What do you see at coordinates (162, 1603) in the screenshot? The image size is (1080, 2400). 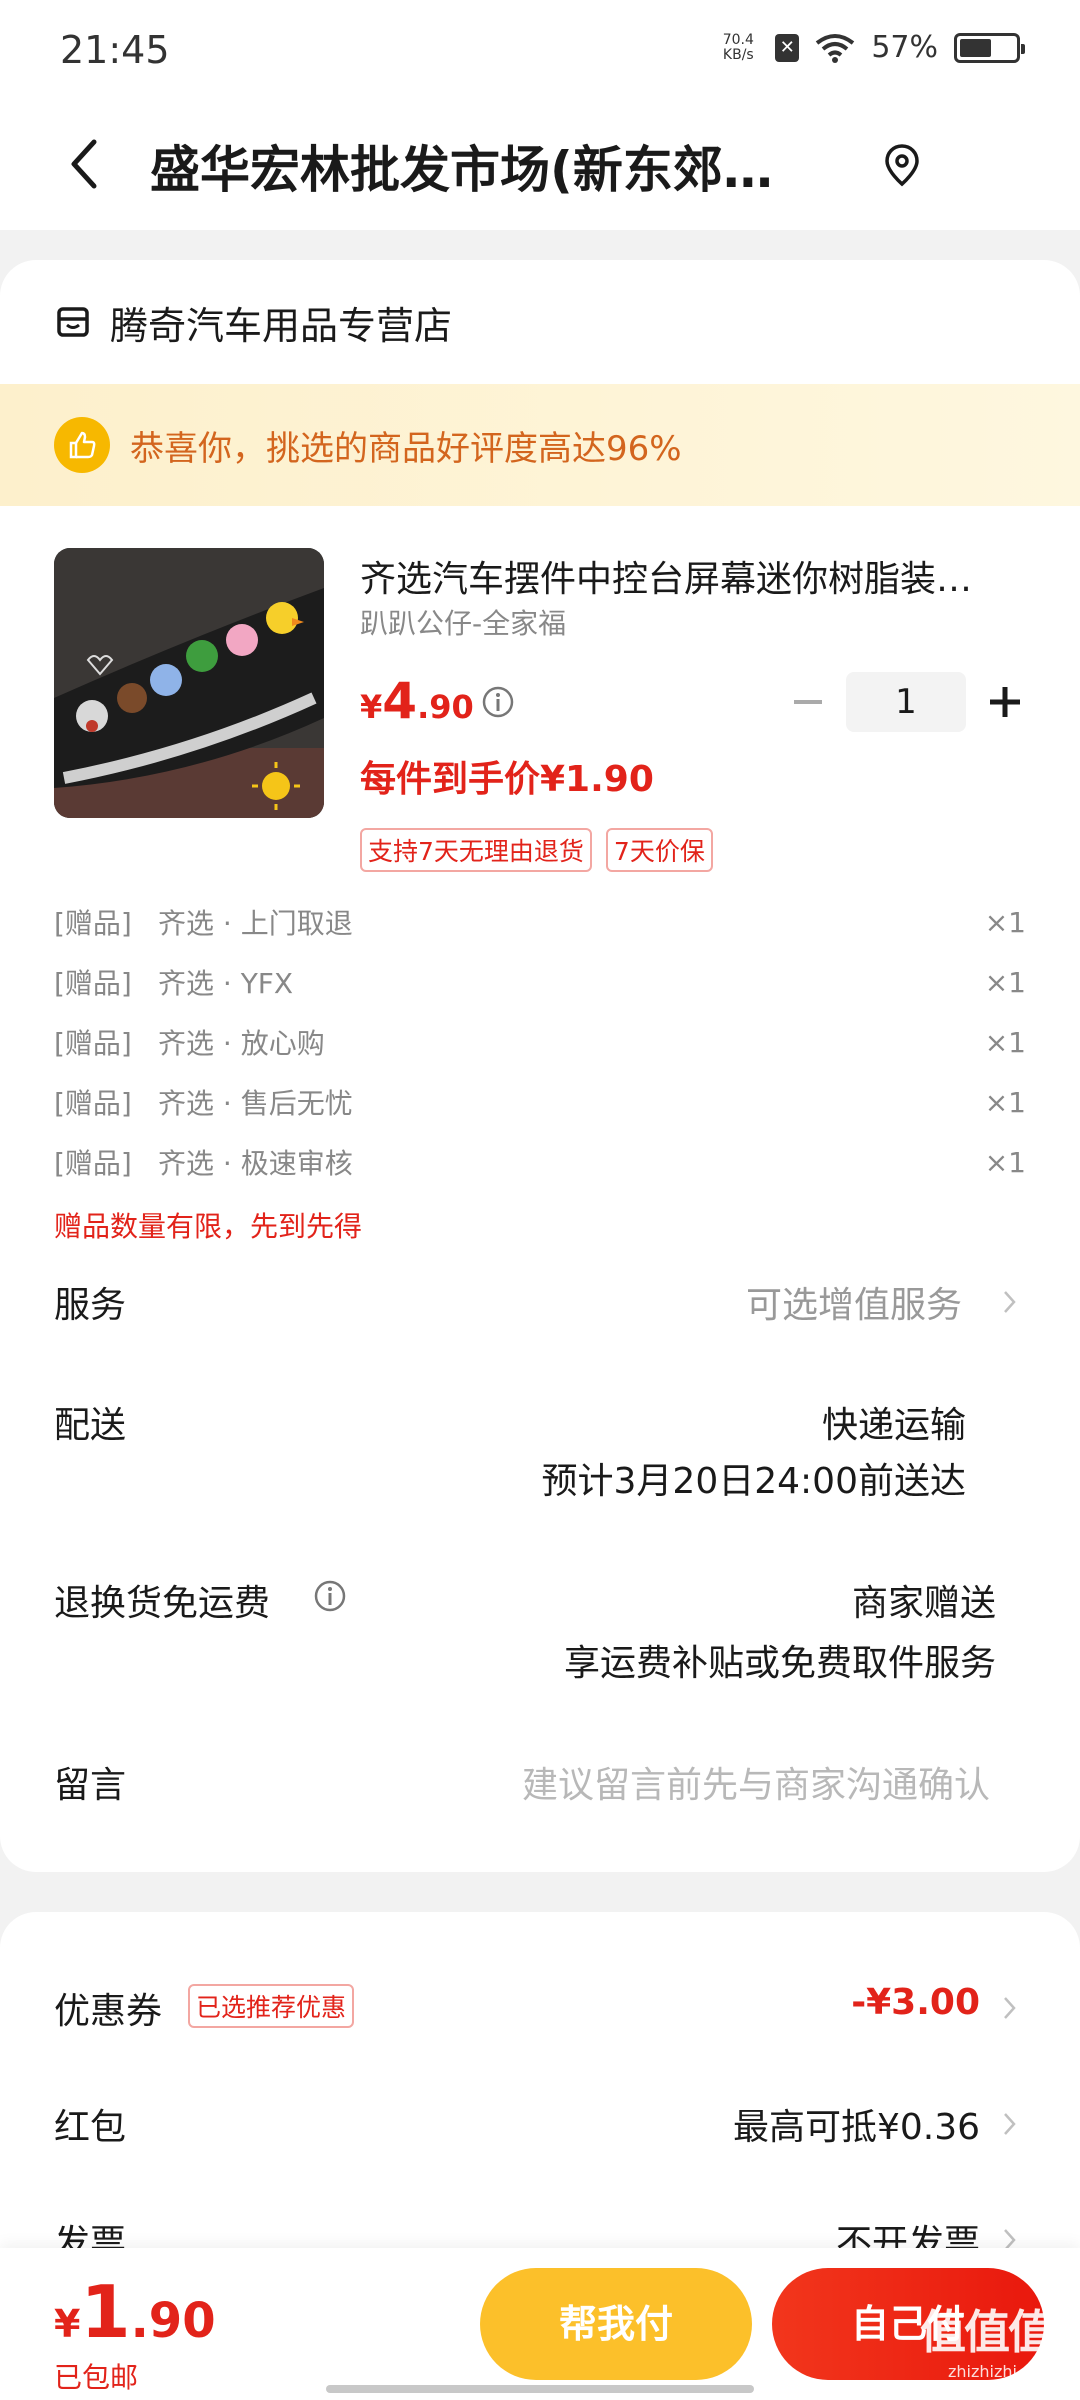 I see `return-shipping-label: 退换货免运费` at bounding box center [162, 1603].